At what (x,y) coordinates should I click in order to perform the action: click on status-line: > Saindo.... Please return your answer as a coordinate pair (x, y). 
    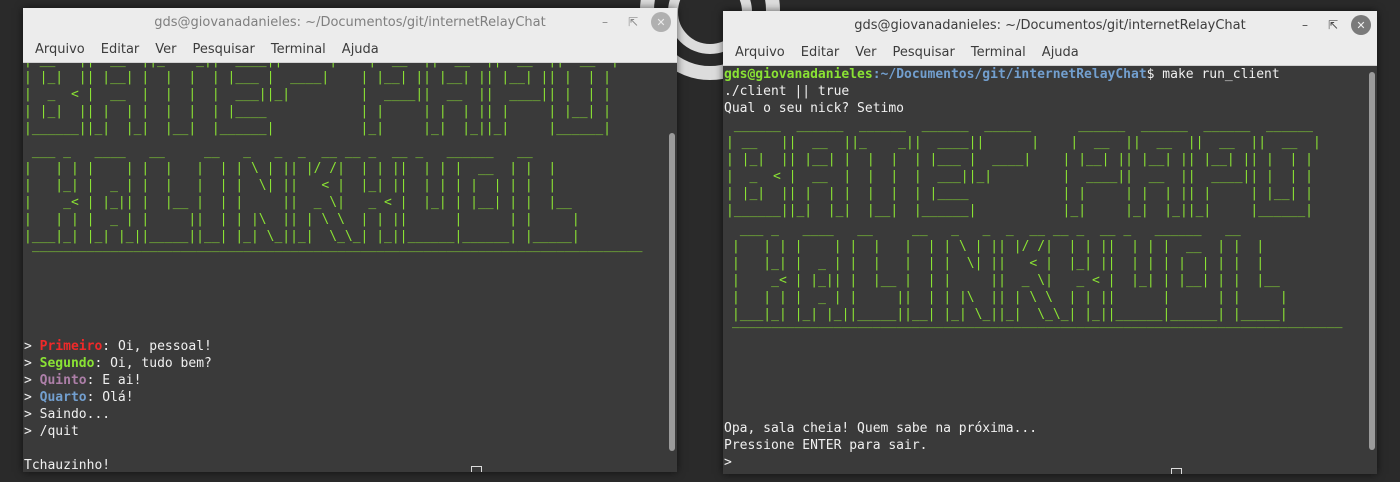
    Looking at the image, I should click on (67, 414).